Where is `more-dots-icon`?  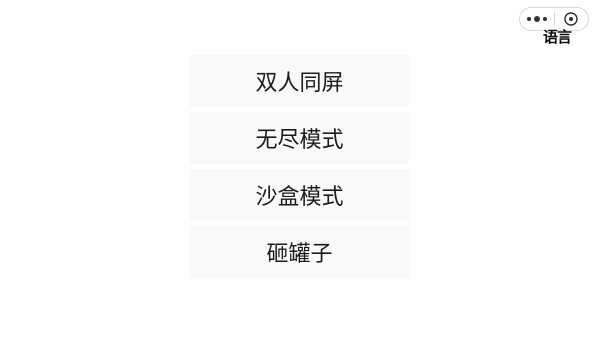 more-dots-icon is located at coordinates (528, 19).